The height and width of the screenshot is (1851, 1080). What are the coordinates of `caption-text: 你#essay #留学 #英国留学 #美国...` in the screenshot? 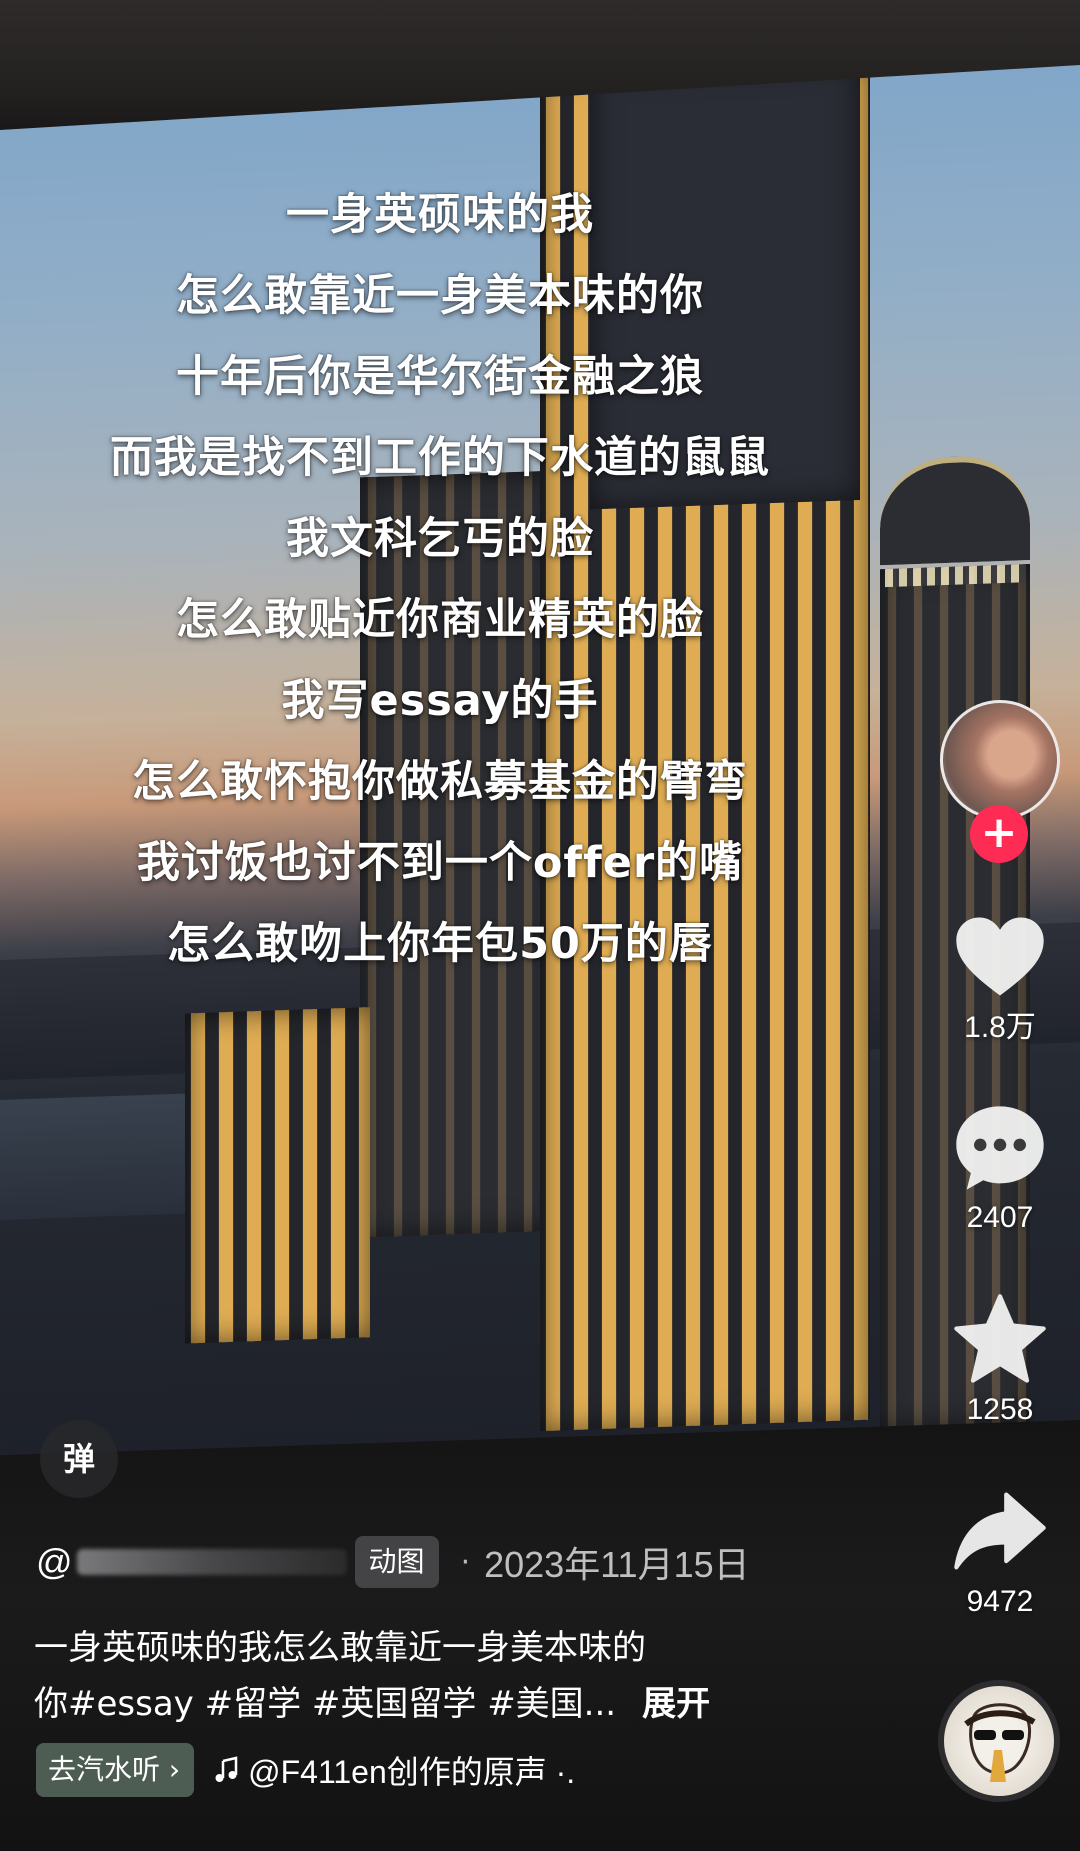 It's located at (325, 1704).